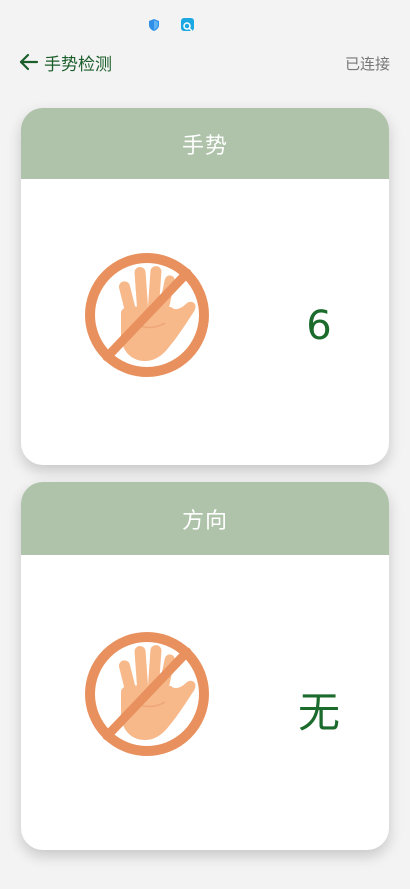 Image resolution: width=410 pixels, height=889 pixels. Describe the element at coordinates (78, 64) in the screenshot. I see `page-title: 手势检测` at that location.